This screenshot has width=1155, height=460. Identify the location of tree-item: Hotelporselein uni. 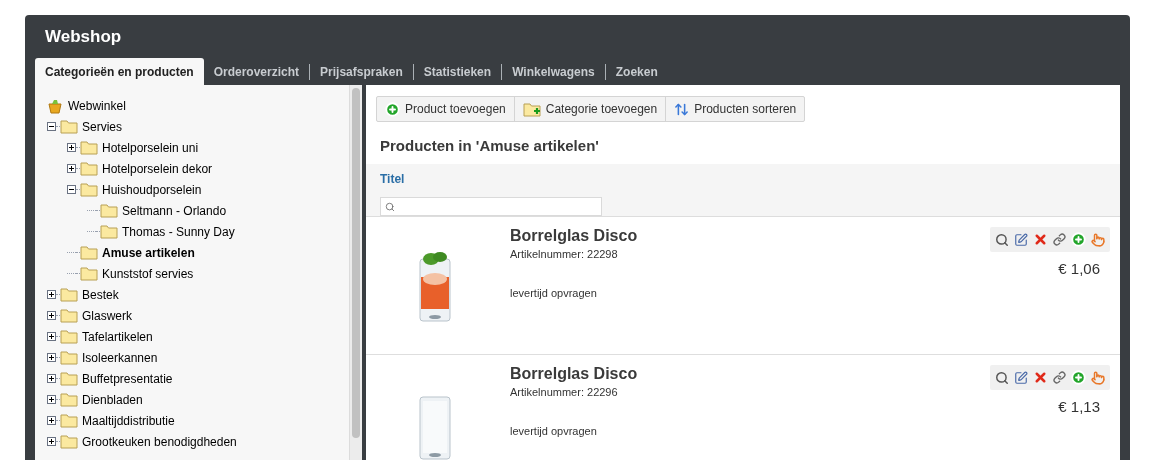
(150, 147).